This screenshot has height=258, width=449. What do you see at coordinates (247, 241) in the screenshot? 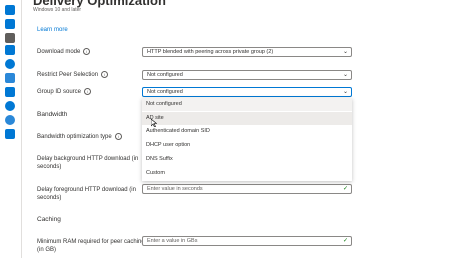
I see `min-ram-input: Enter a value in GBs ✓` at bounding box center [247, 241].